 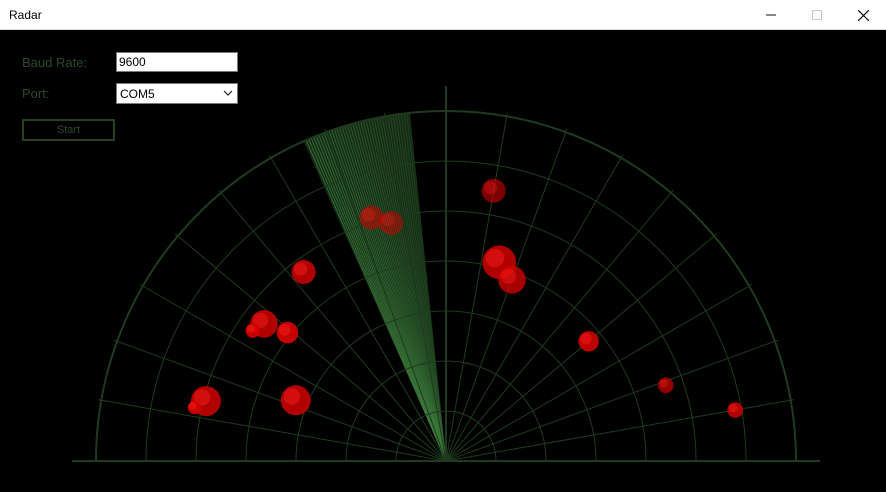 I want to click on port-select: COM5, so click(x=177, y=93).